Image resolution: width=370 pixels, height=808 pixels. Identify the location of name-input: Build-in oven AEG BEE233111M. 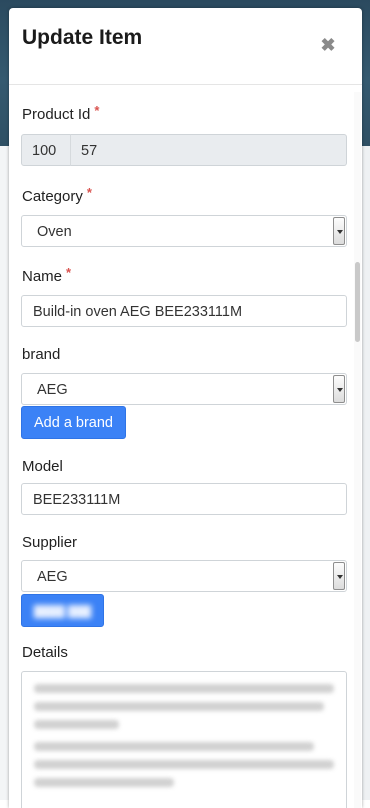
(184, 311).